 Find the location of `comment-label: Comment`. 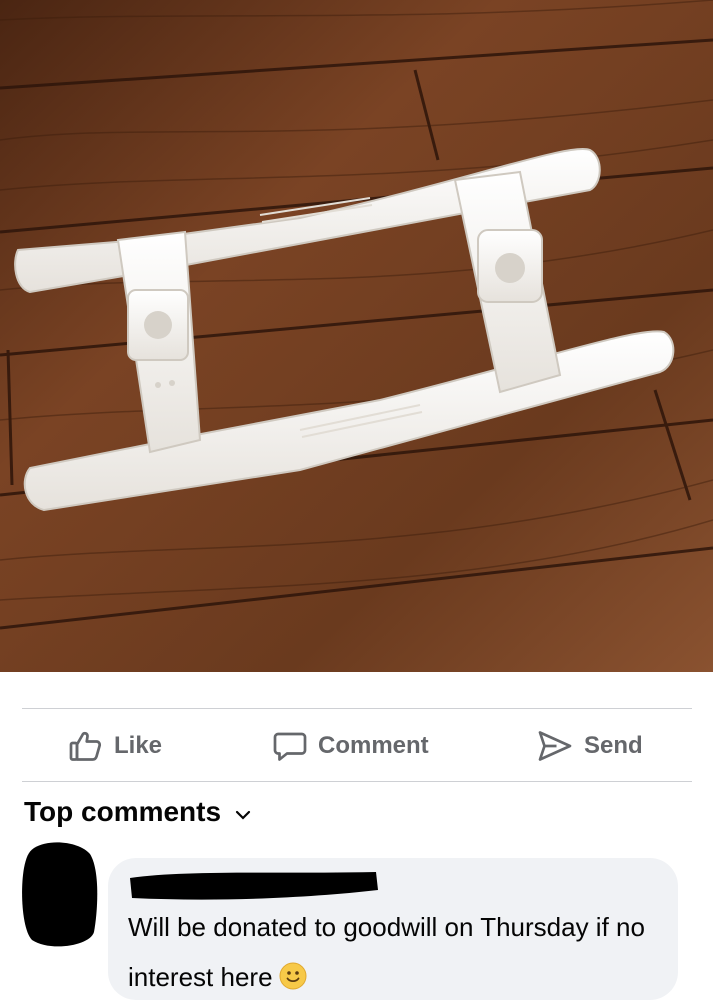

comment-label: Comment is located at coordinates (373, 745).